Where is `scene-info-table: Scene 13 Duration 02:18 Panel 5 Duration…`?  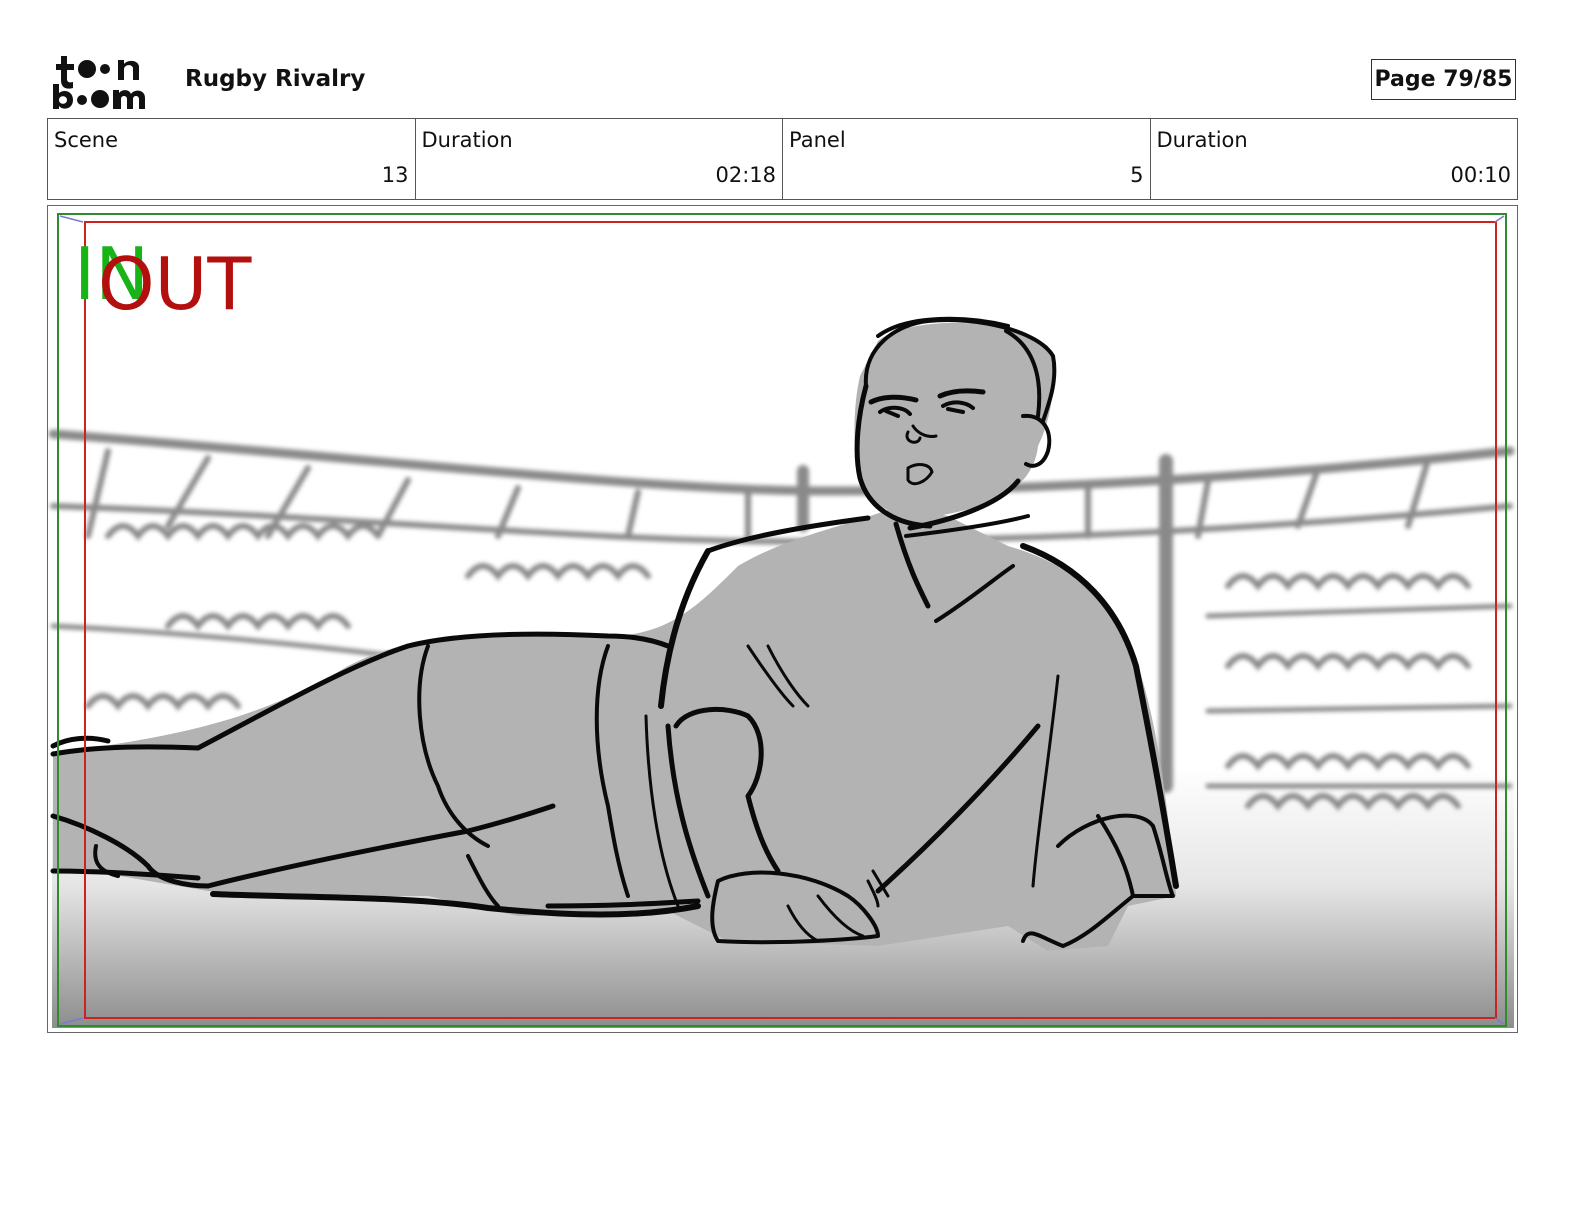 scene-info-table: Scene 13 Duration 02:18 Panel 5 Duration… is located at coordinates (782, 159).